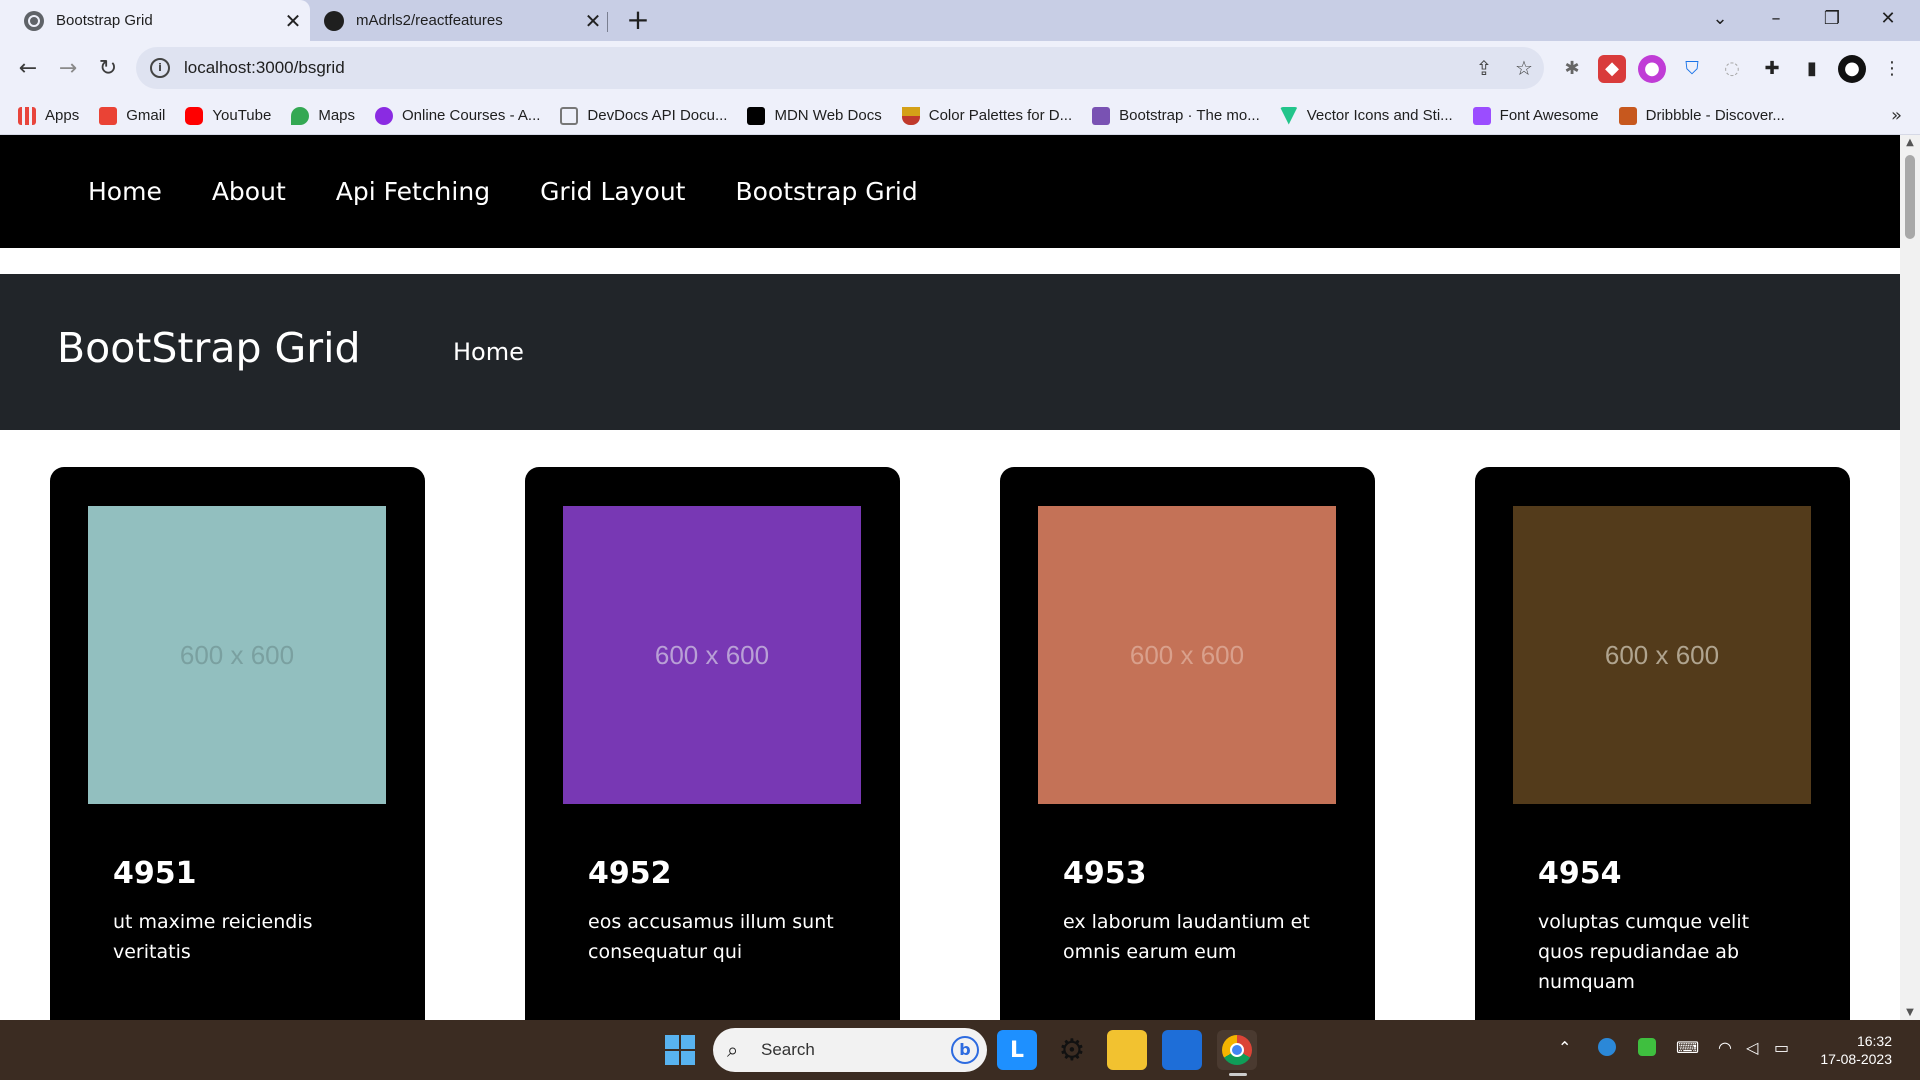 The height and width of the screenshot is (1080, 1920). I want to click on active-app-indicator, so click(1238, 1074).